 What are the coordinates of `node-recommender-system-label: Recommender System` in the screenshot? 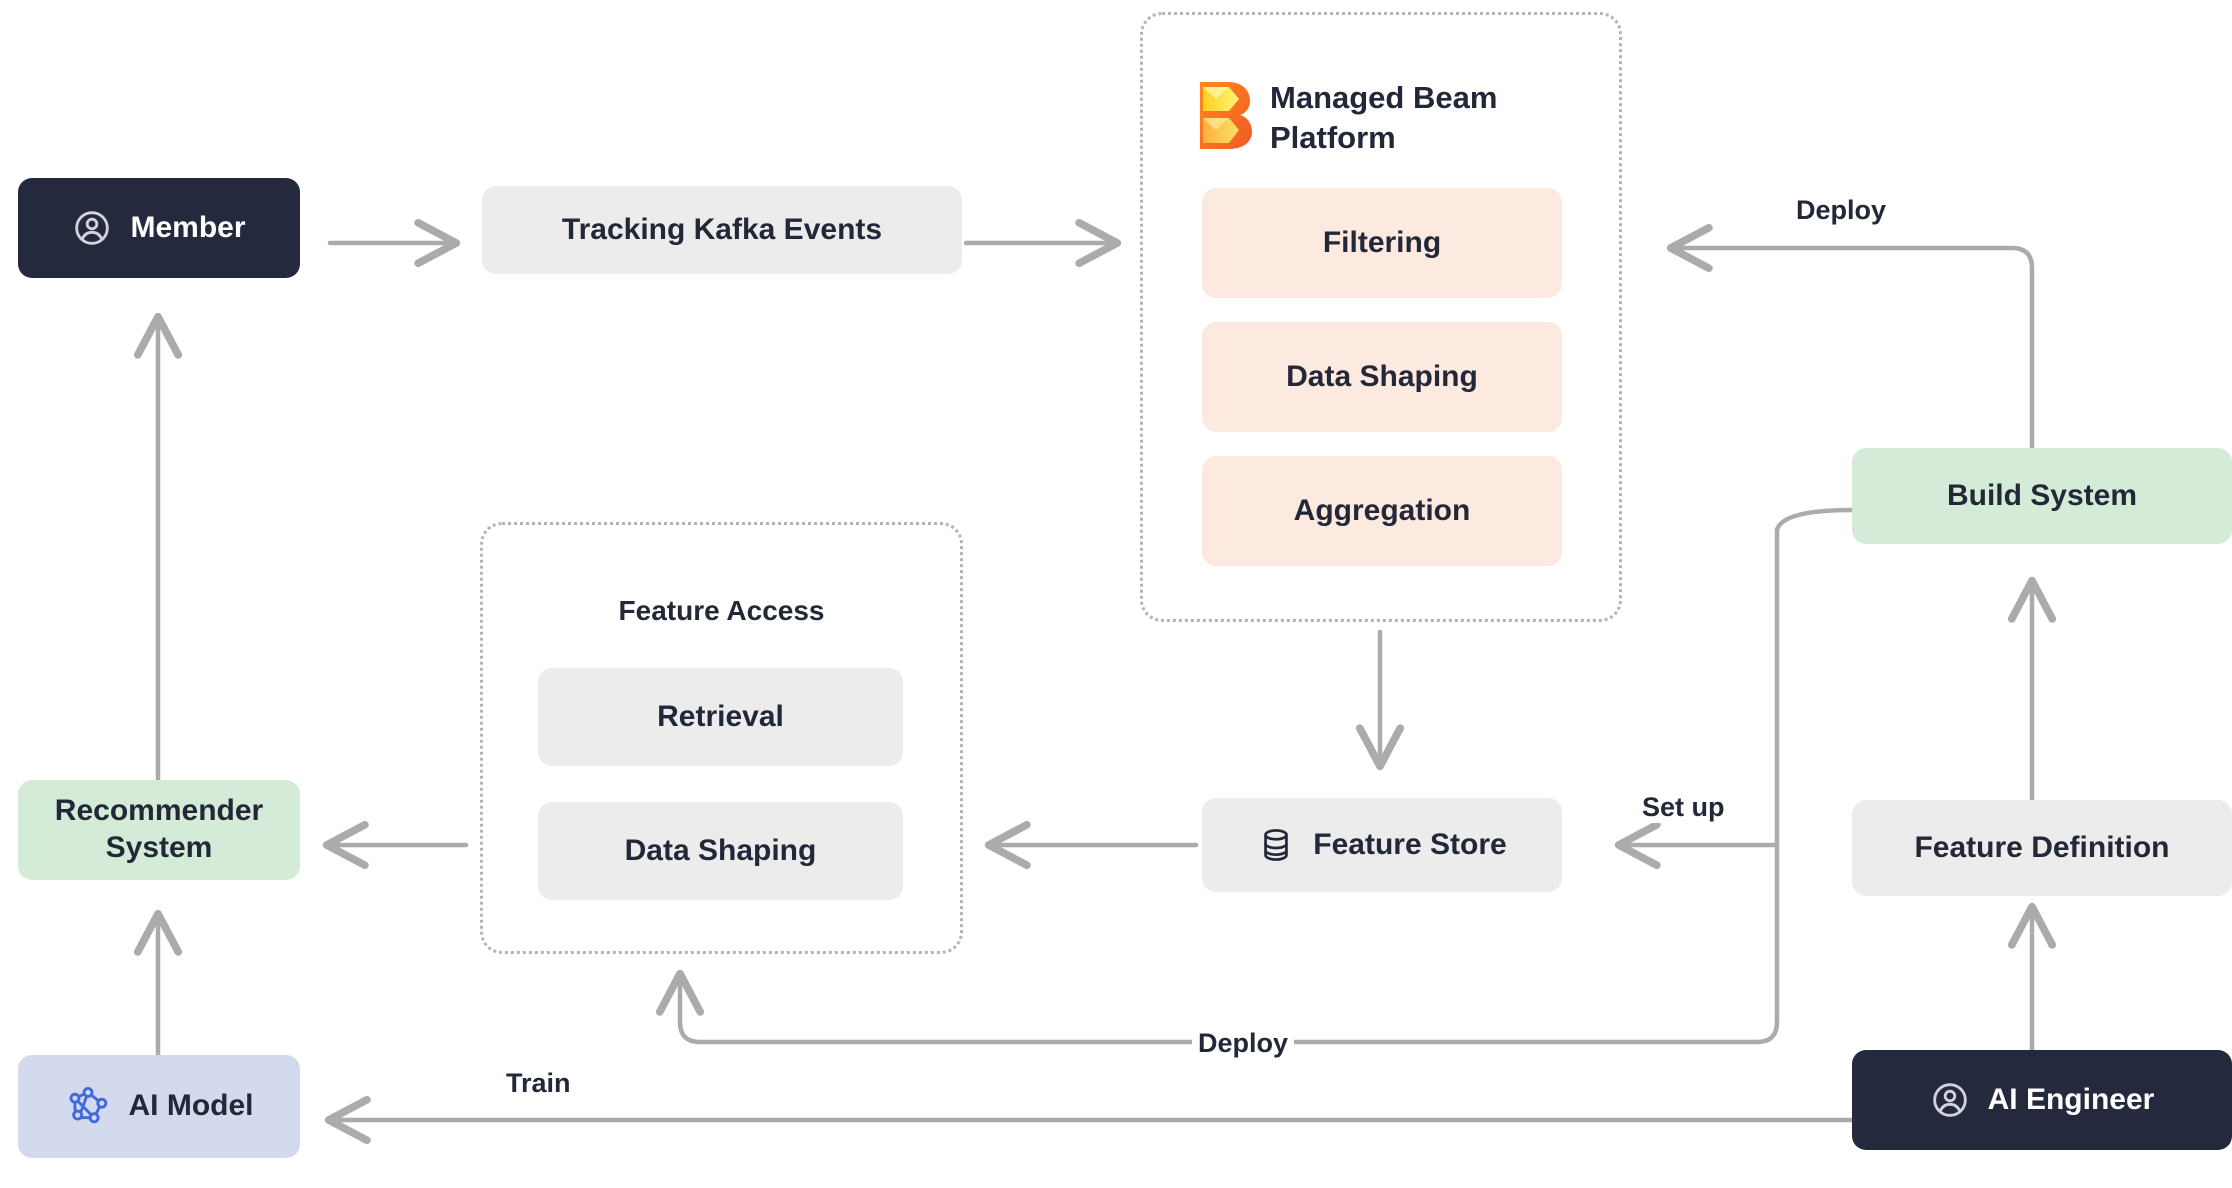 It's located at (159, 829).